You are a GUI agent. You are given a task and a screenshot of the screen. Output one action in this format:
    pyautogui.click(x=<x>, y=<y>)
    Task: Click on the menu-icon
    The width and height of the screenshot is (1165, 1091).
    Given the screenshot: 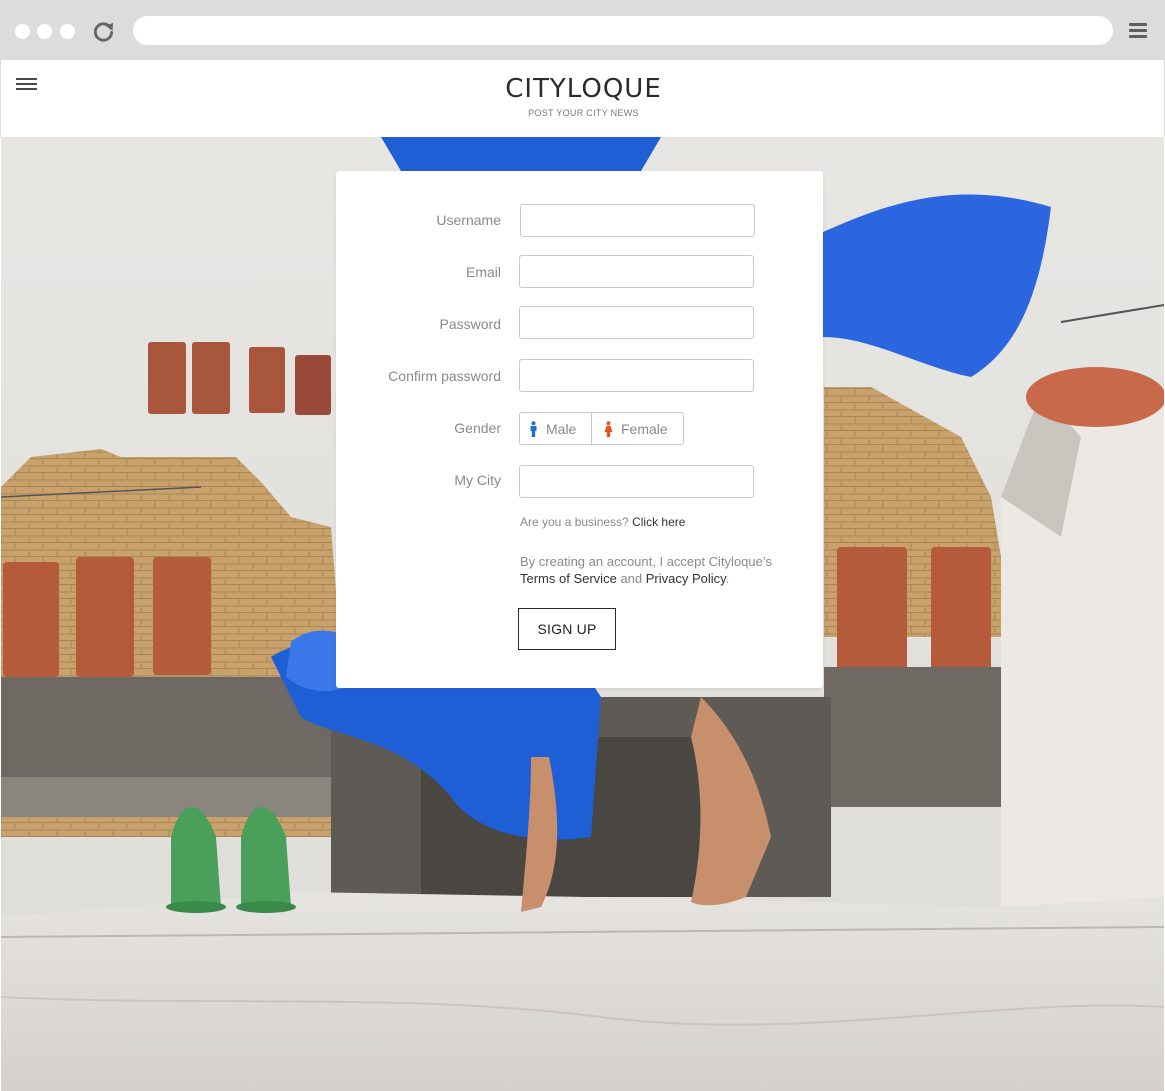 What is the action you would take?
    pyautogui.click(x=1138, y=31)
    